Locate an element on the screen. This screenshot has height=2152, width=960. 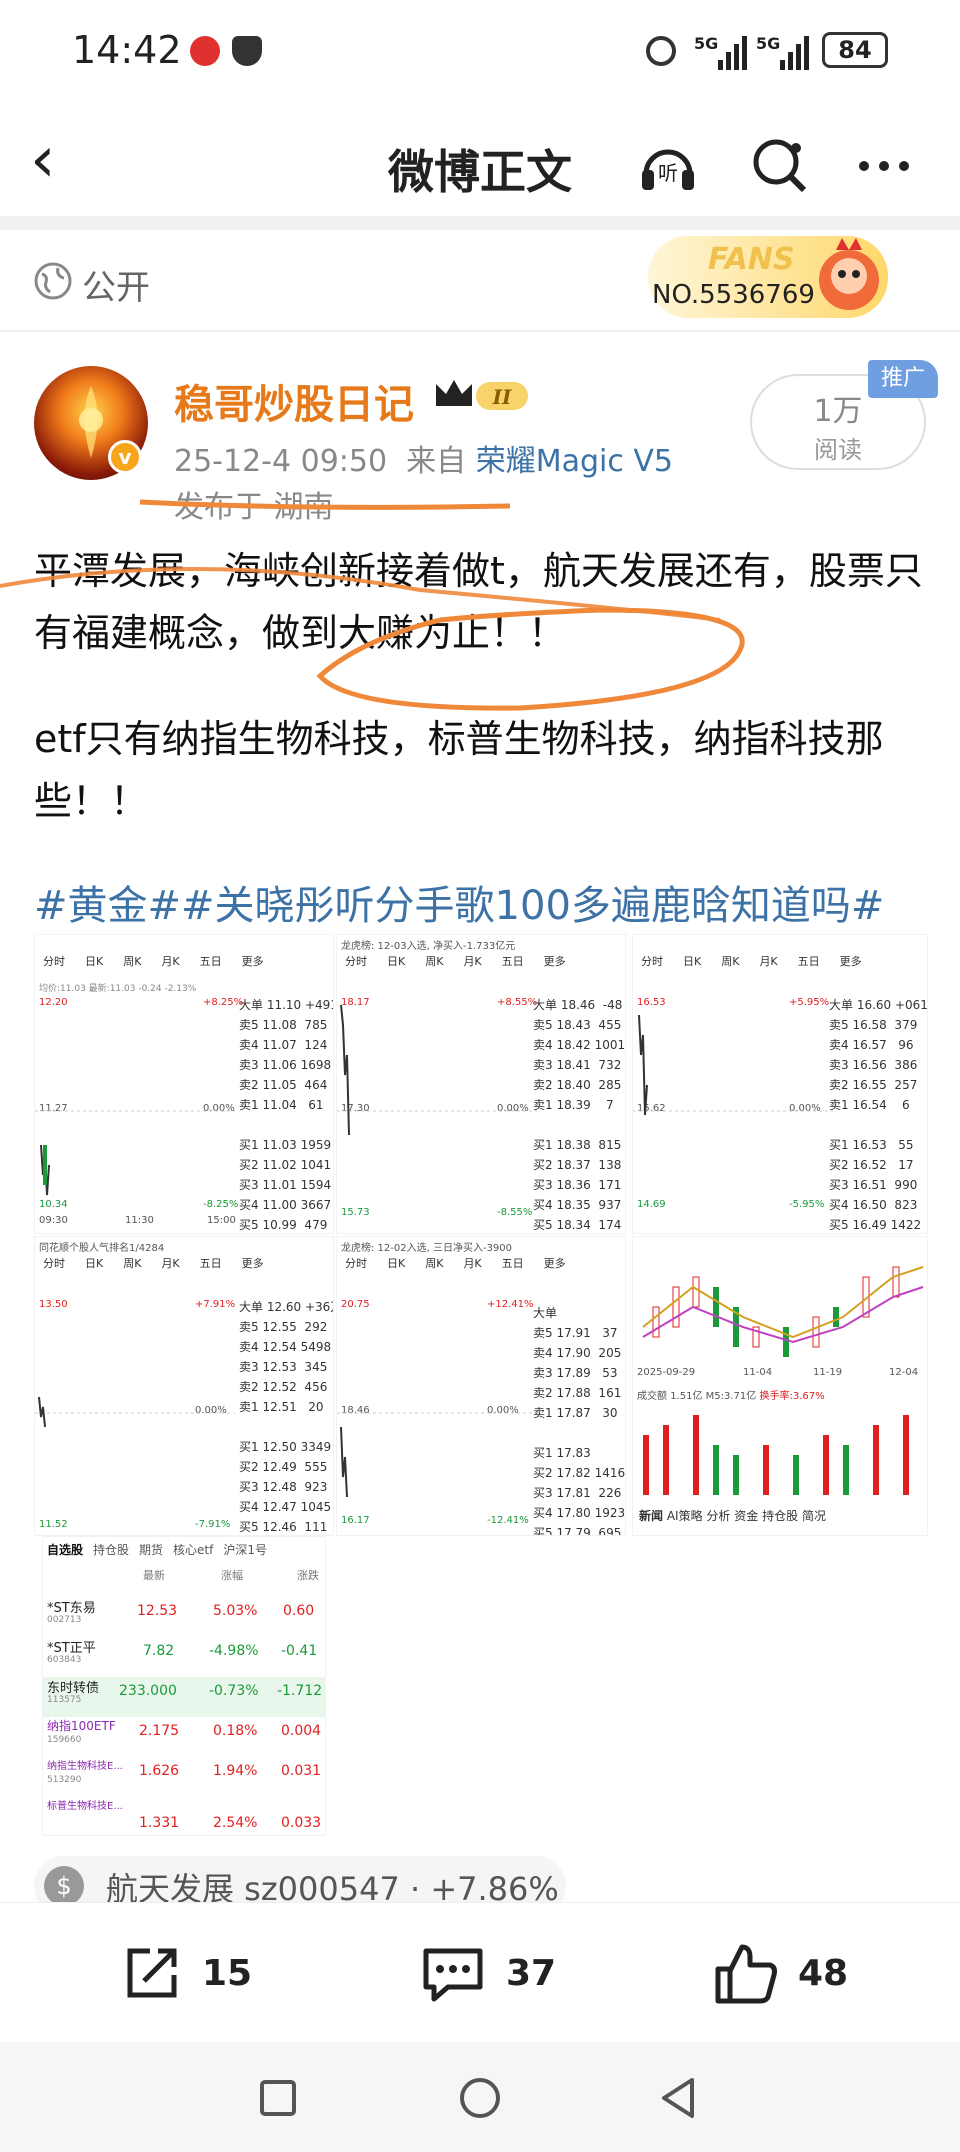
more-icon is located at coordinates (884, 166).